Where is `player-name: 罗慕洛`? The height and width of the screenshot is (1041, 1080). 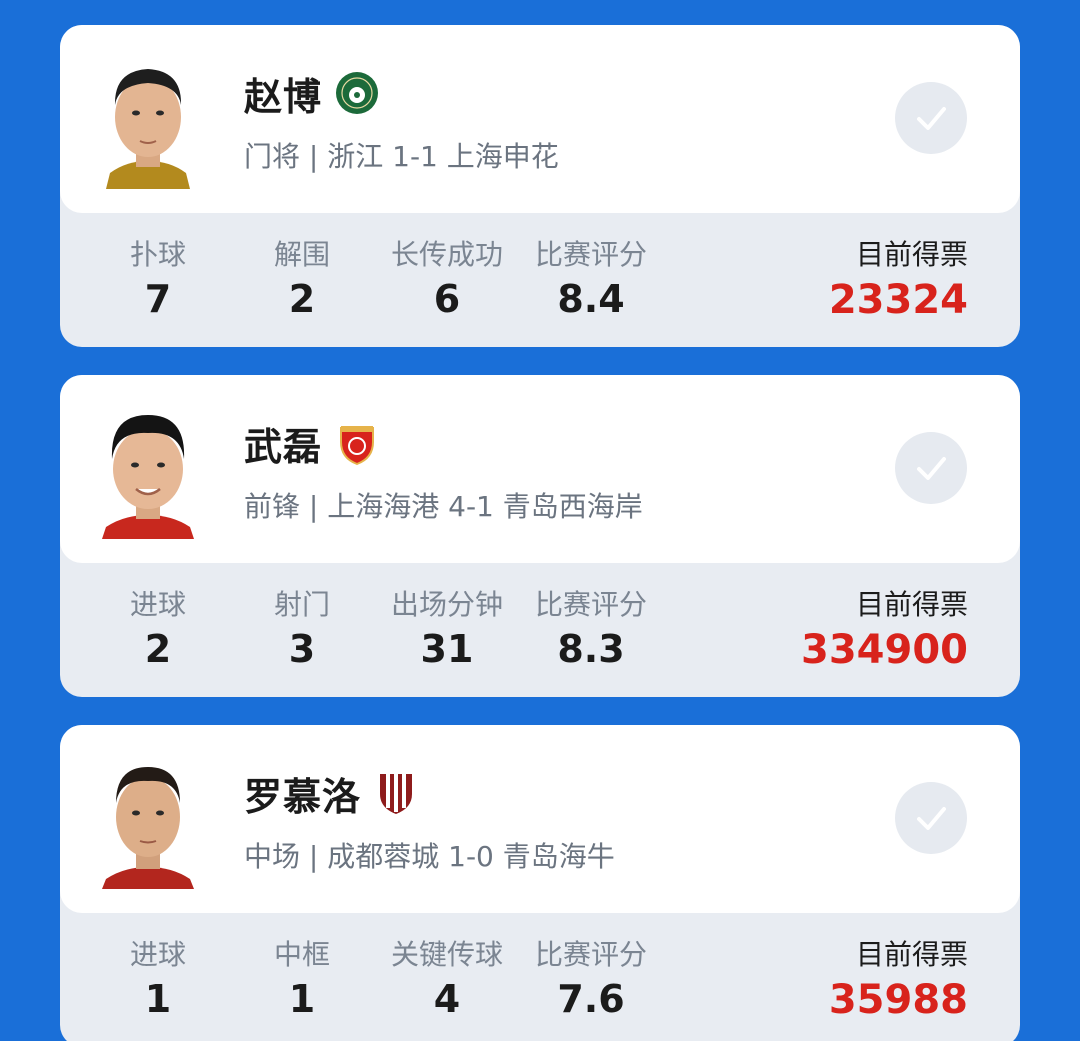
player-name: 罗慕洛 is located at coordinates (303, 796).